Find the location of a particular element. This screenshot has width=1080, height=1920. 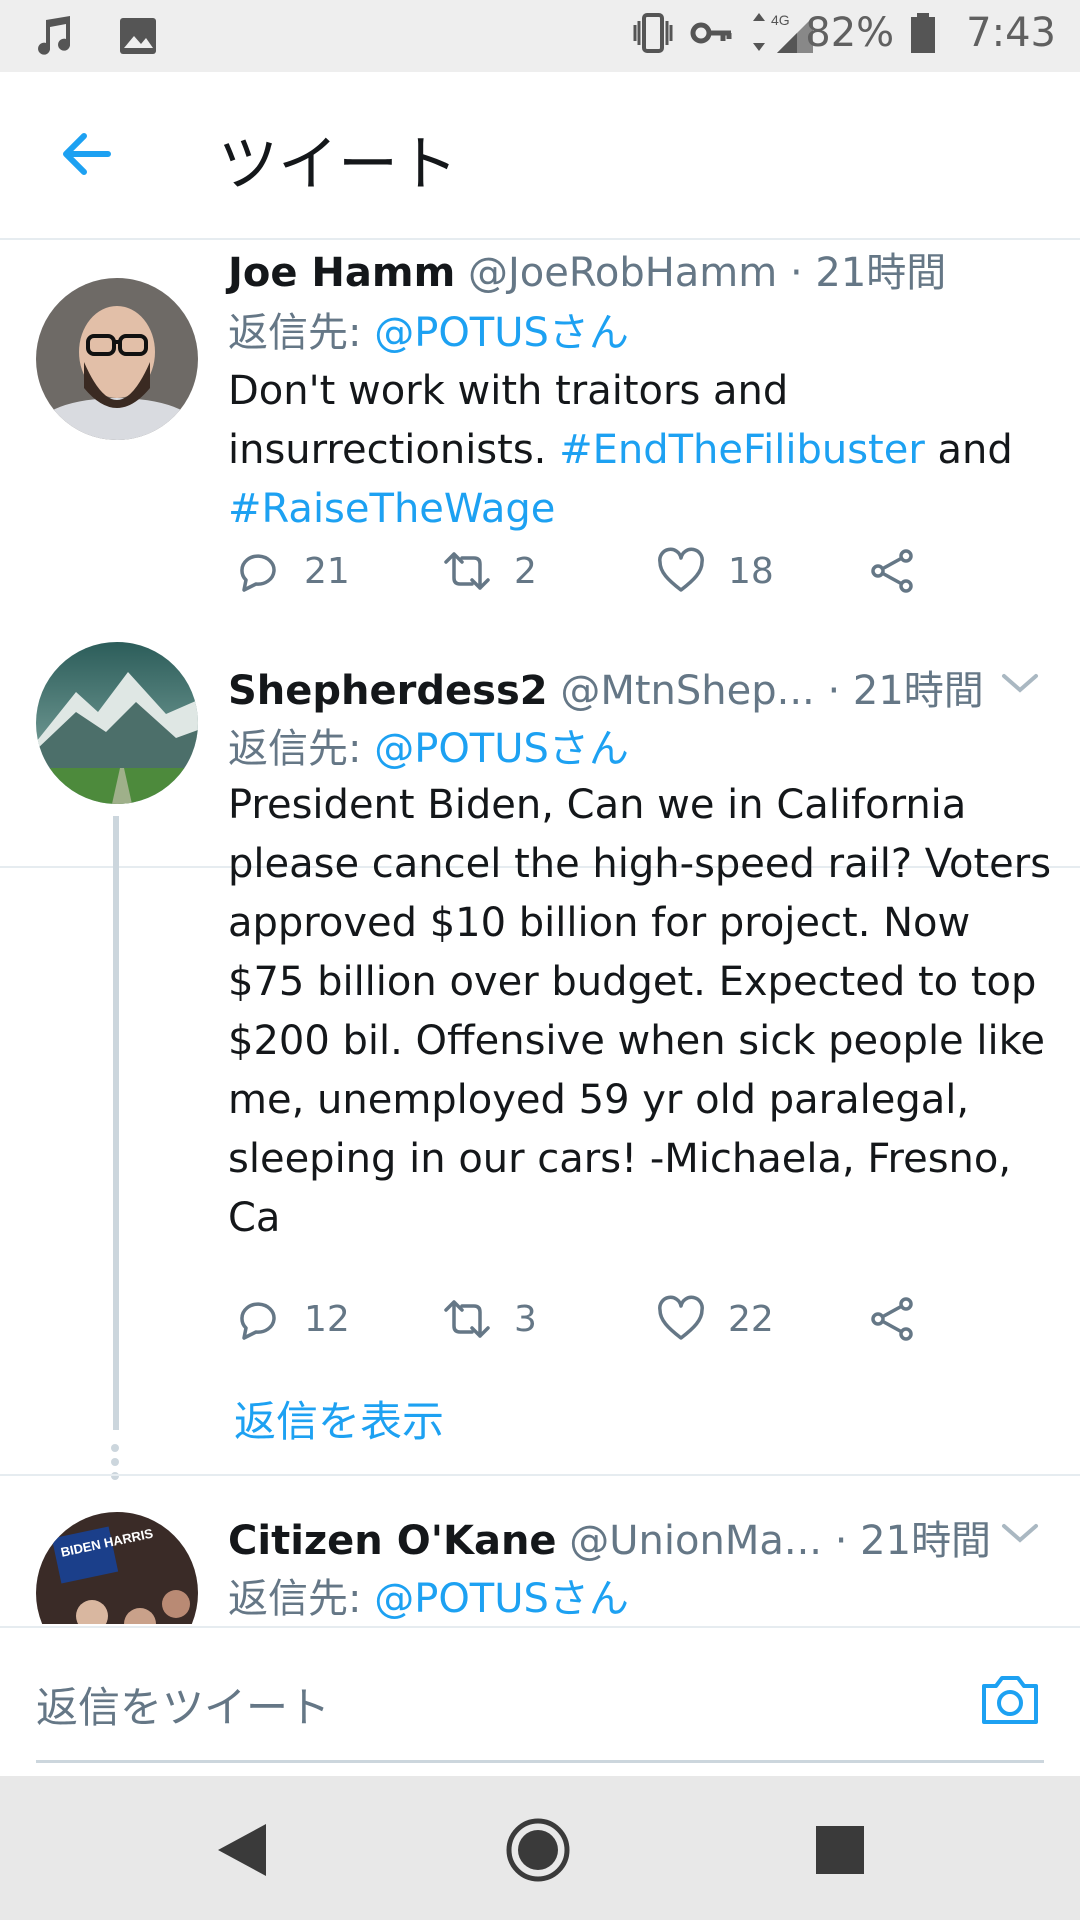

like-count: 22 is located at coordinates (751, 1319).